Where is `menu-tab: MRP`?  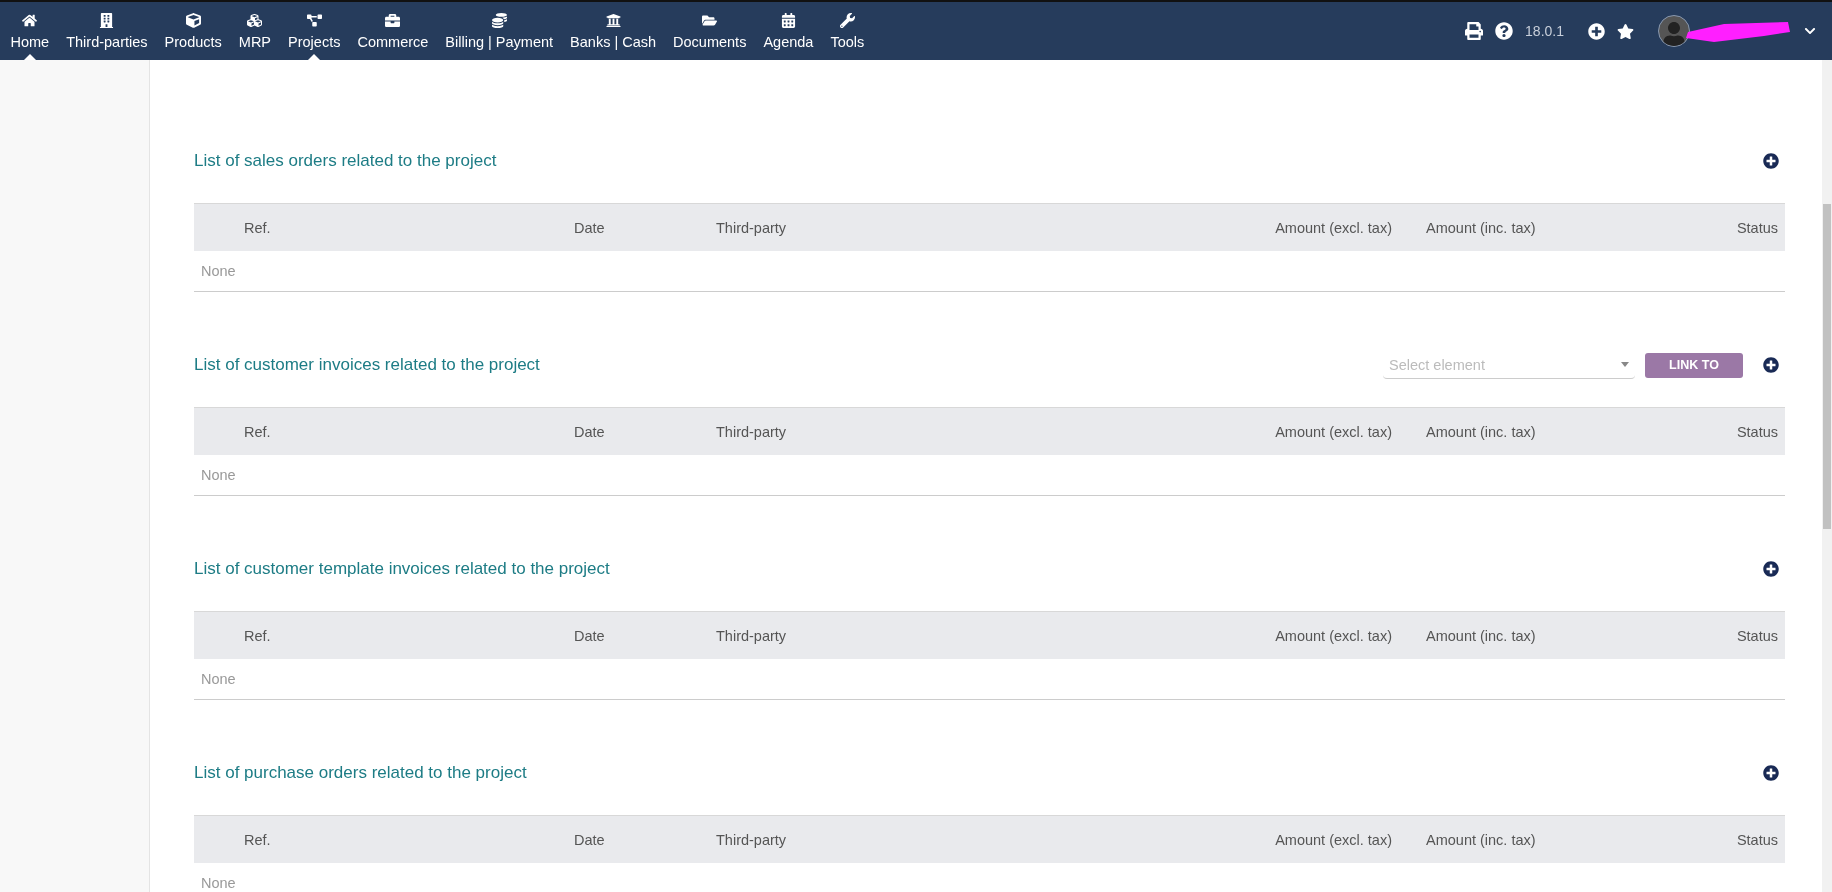
menu-tab: MRP is located at coordinates (255, 31).